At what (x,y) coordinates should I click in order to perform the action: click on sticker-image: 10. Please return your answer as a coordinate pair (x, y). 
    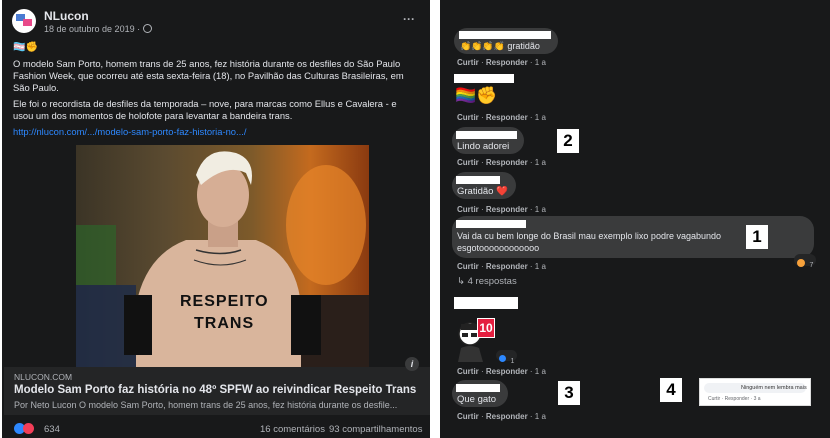
    Looking at the image, I should click on (476, 339).